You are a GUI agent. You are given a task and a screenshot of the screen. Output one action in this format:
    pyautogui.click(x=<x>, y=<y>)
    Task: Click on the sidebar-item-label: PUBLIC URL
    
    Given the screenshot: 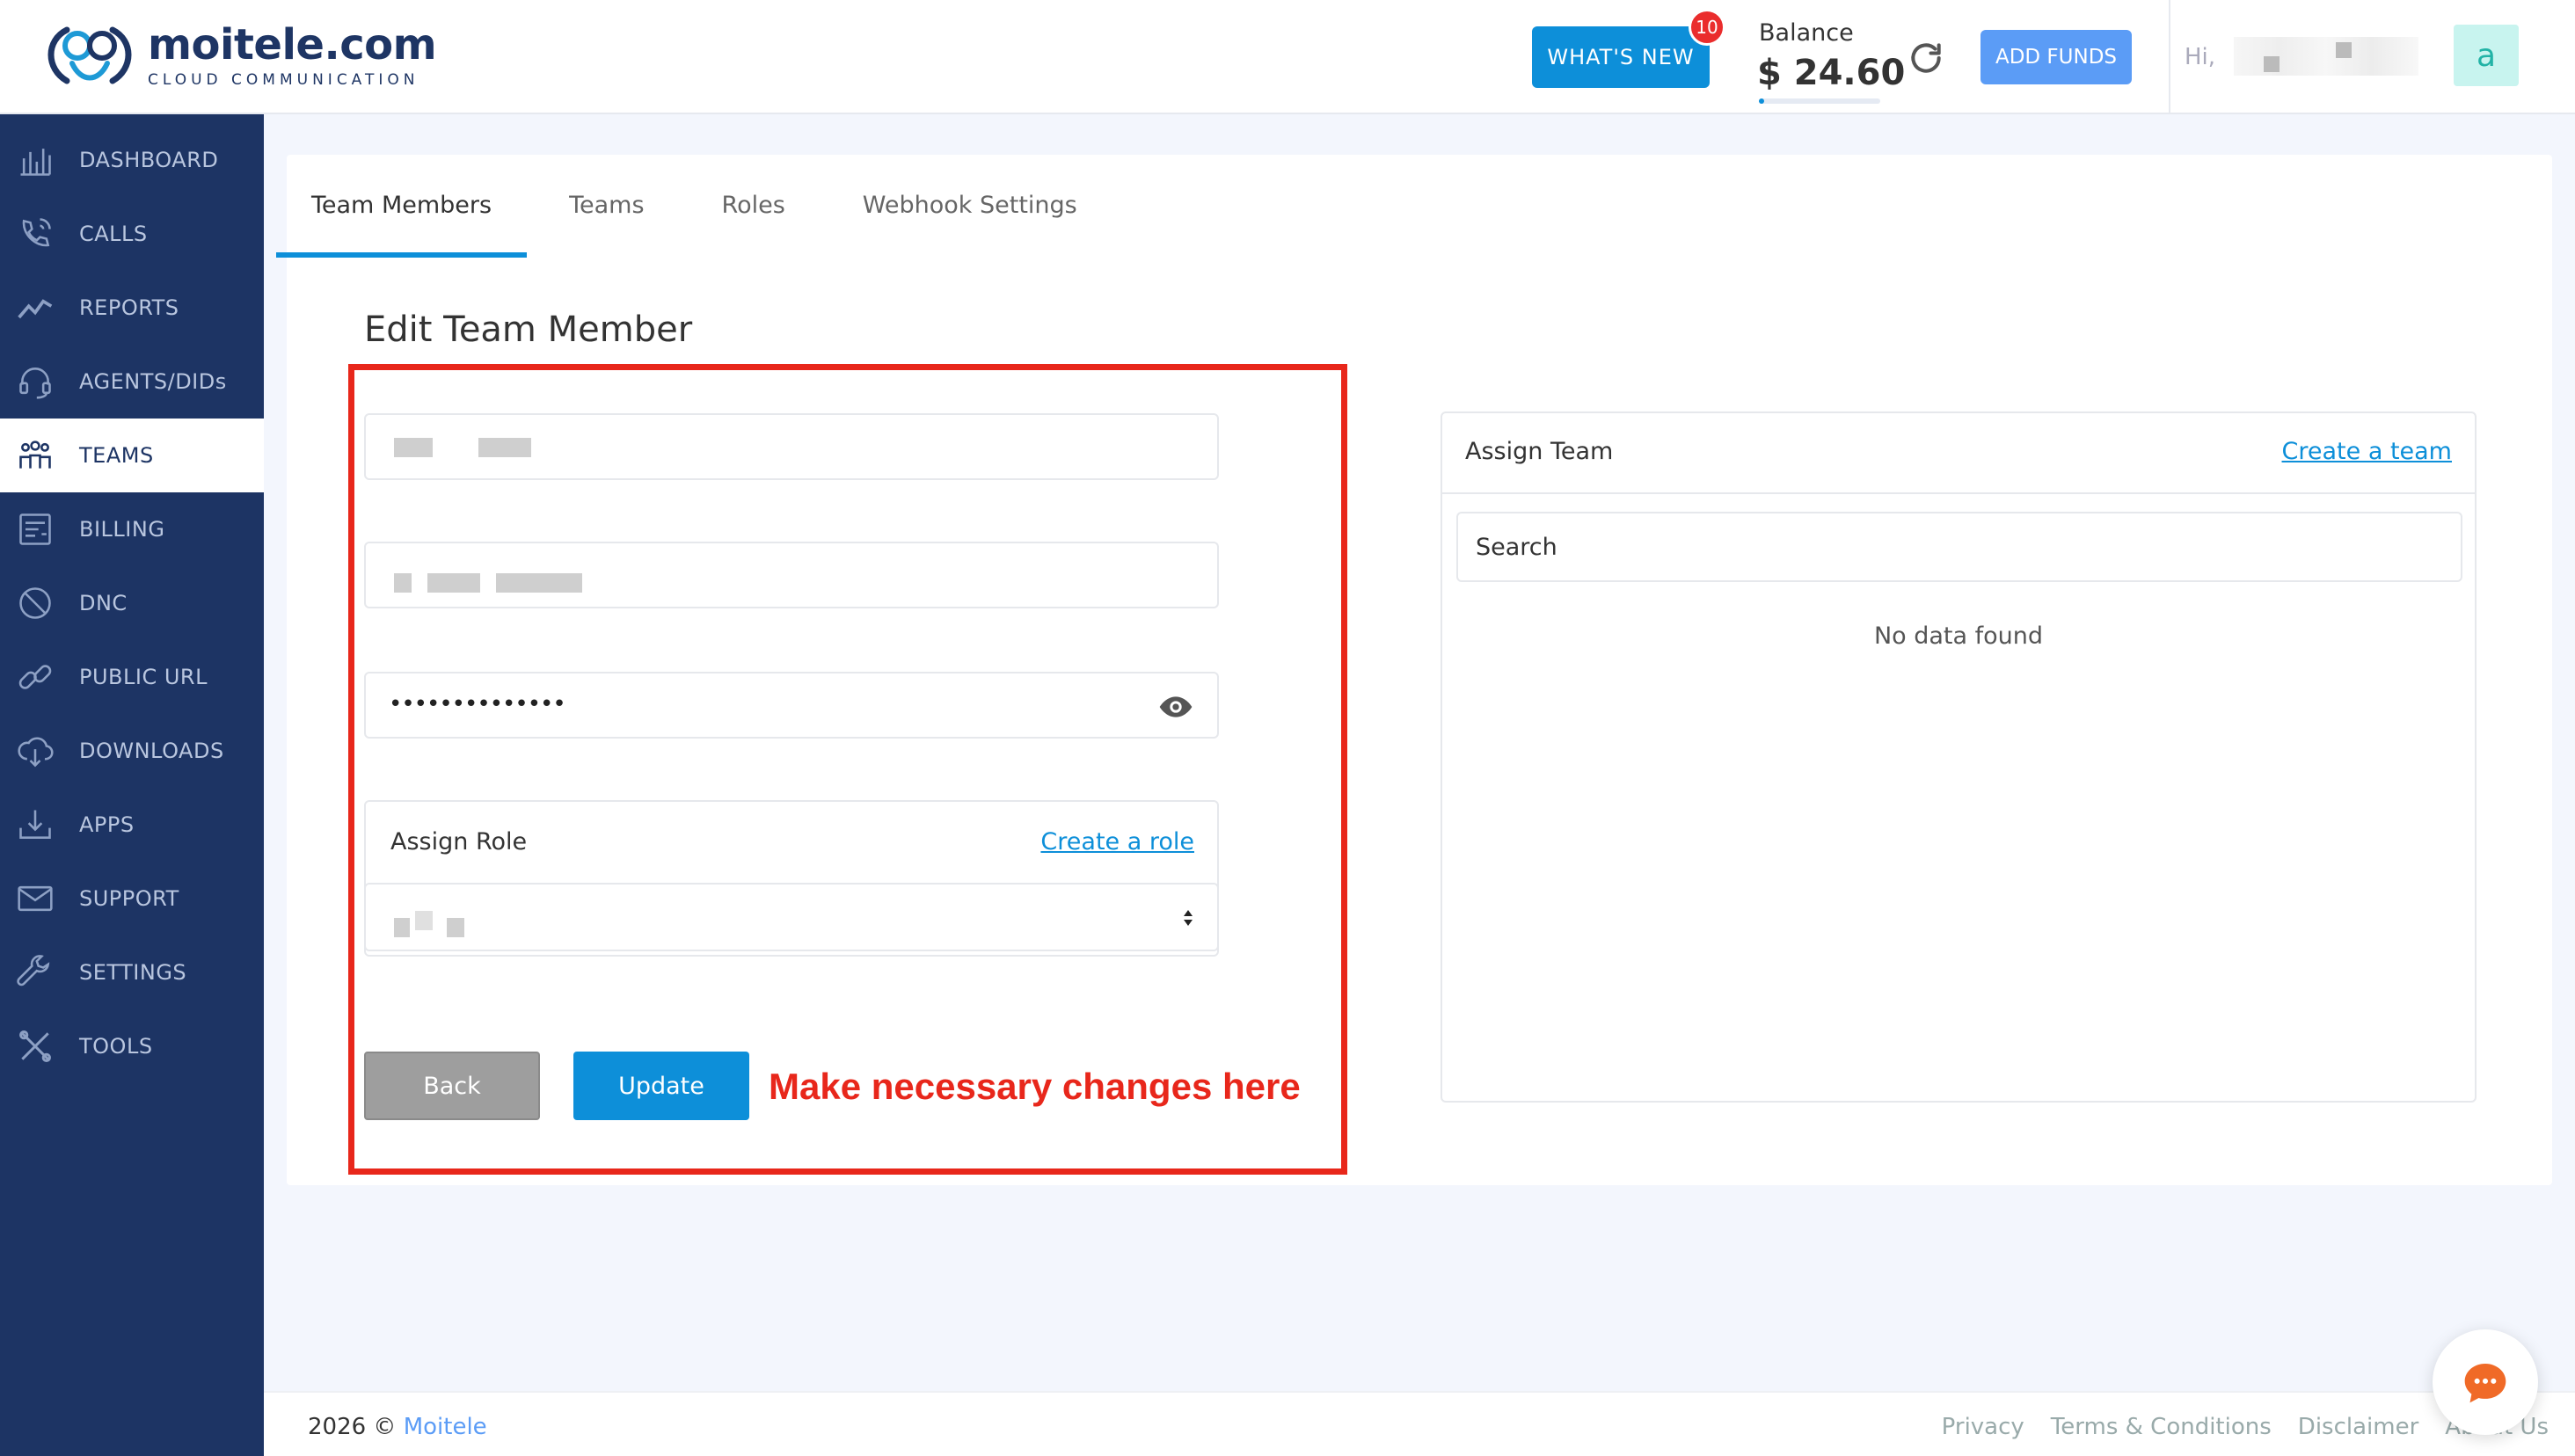 What is the action you would take?
    pyautogui.click(x=143, y=677)
    